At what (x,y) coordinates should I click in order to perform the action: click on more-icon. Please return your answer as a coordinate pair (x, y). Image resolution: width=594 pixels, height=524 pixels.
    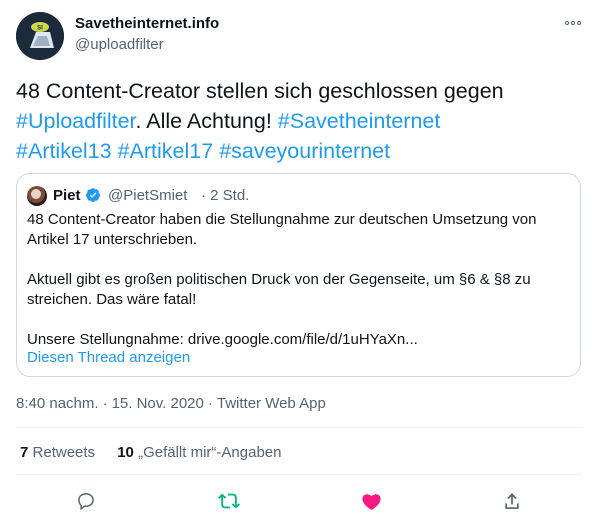
    Looking at the image, I should click on (573, 23).